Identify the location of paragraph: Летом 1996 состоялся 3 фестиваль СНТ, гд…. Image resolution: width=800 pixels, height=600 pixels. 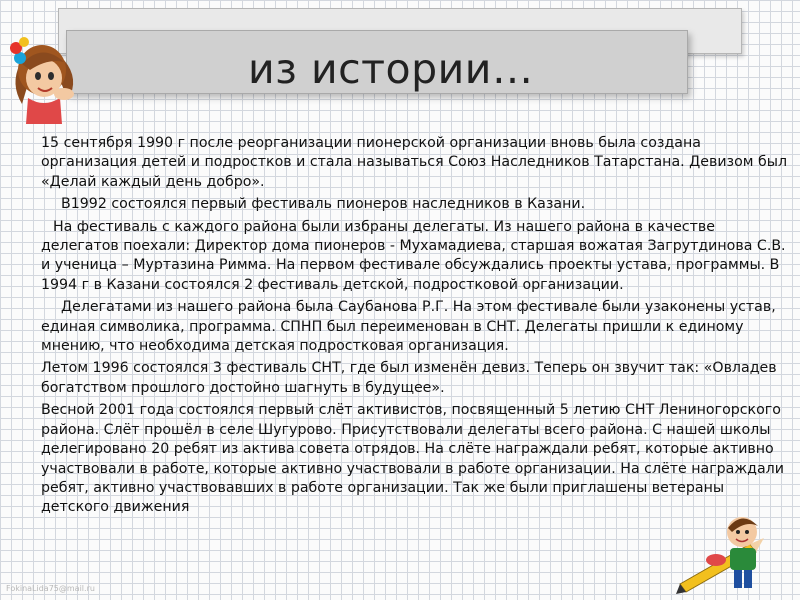
(409, 378).